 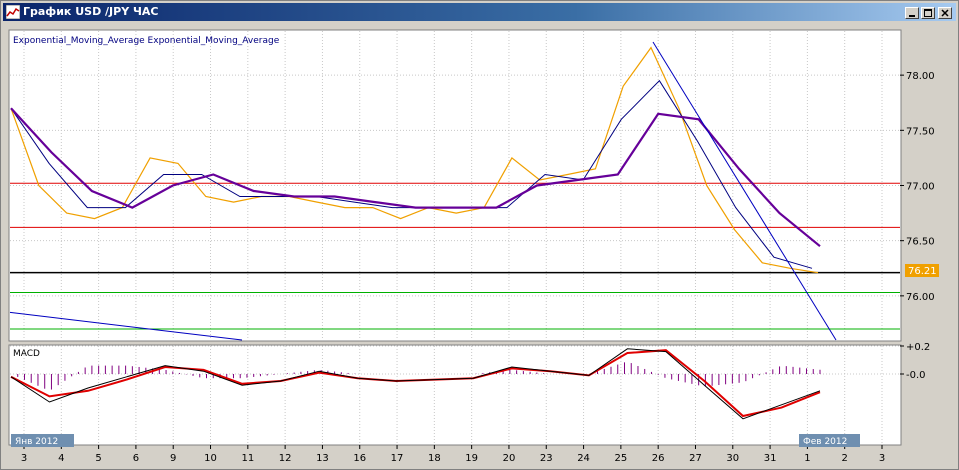 What do you see at coordinates (546, 458) in the screenshot?
I see `time-axis-label: 23` at bounding box center [546, 458].